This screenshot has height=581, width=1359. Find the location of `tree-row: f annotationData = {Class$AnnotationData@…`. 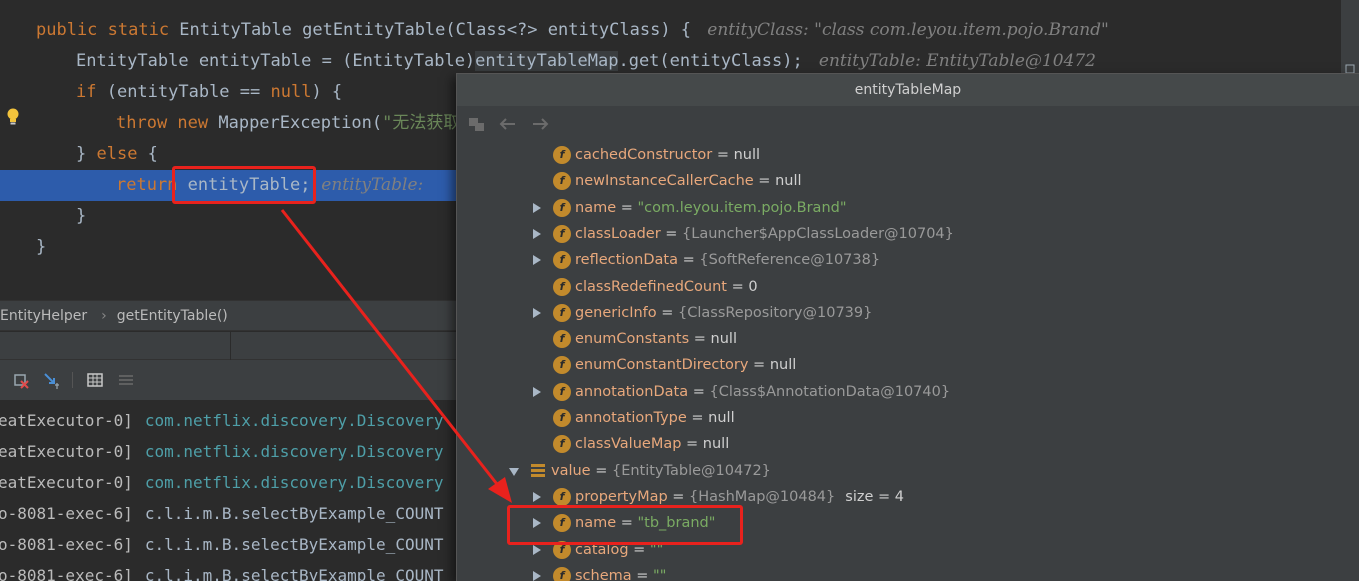

tree-row: f annotationData = {Class$AnnotationData@… is located at coordinates (908, 392).